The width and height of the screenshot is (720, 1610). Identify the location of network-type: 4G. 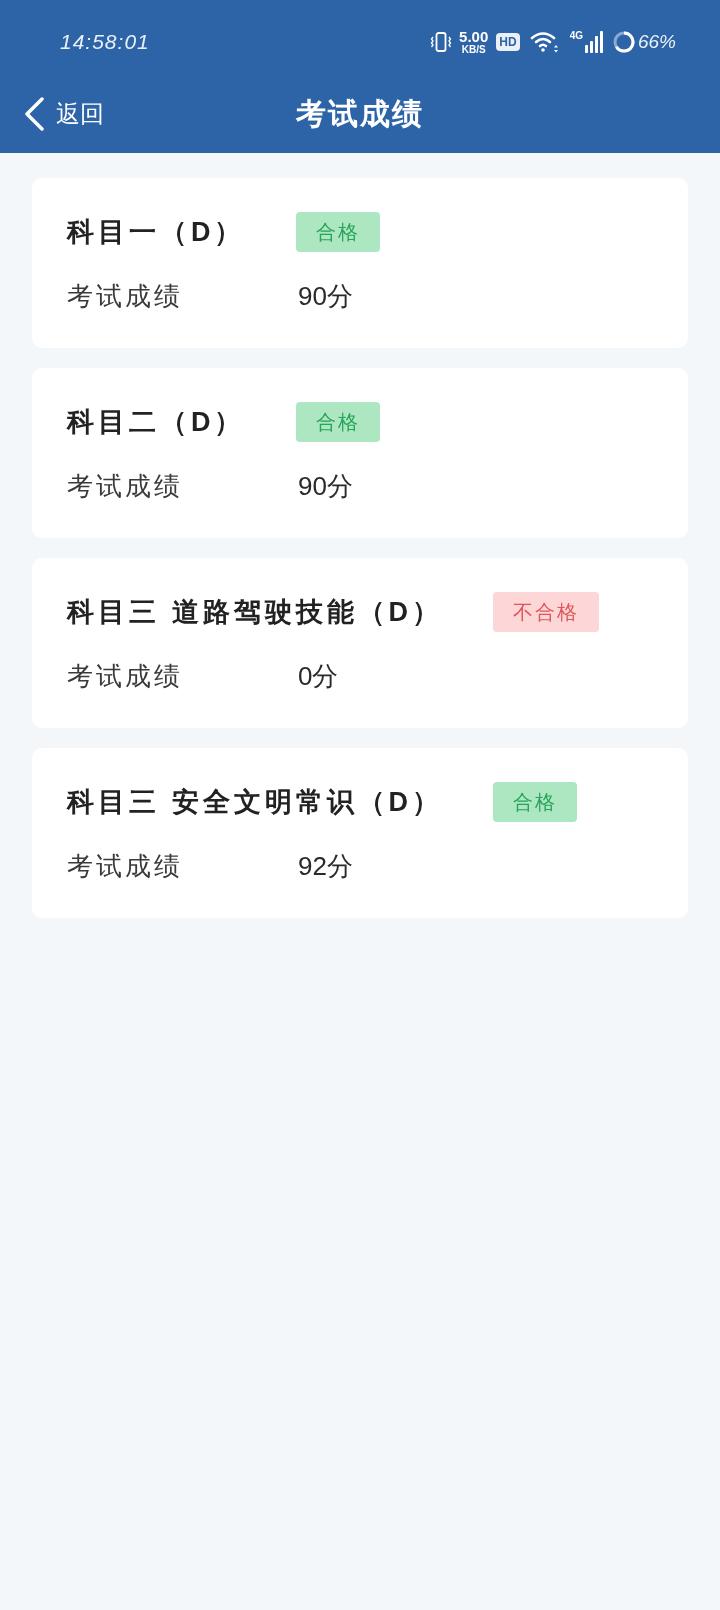
(576, 36).